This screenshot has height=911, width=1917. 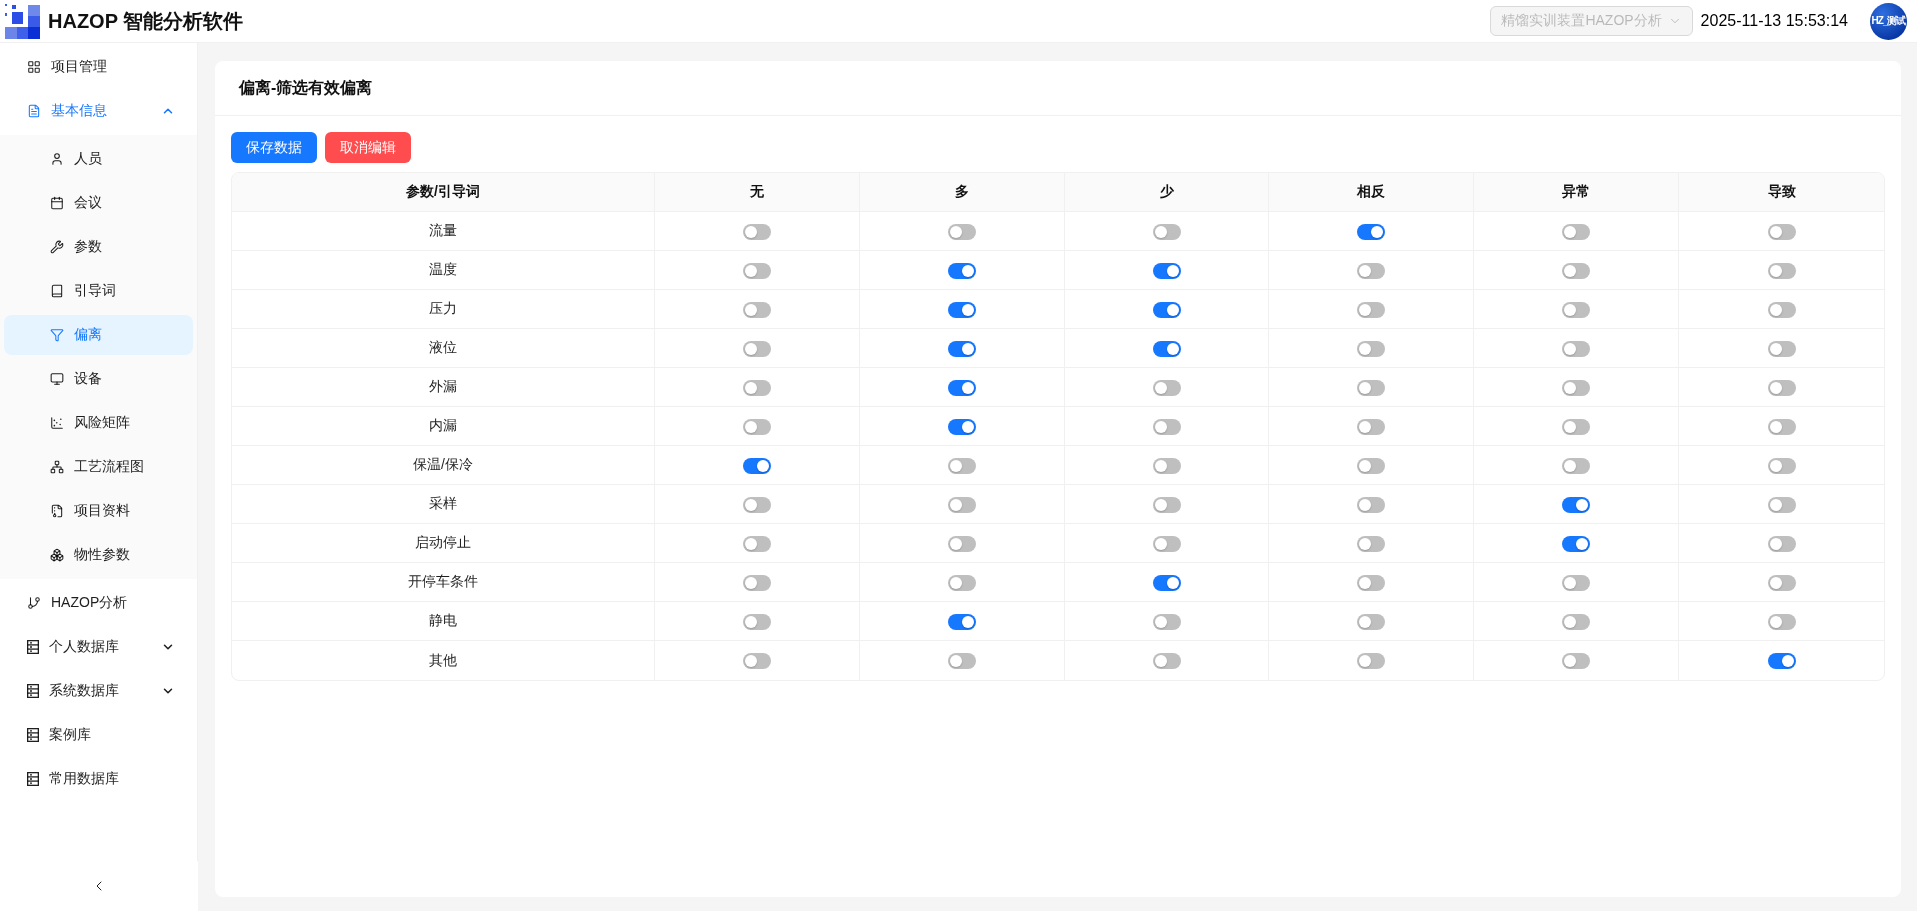 What do you see at coordinates (98, 467) in the screenshot?
I see `sidebar-item: 工艺流程图` at bounding box center [98, 467].